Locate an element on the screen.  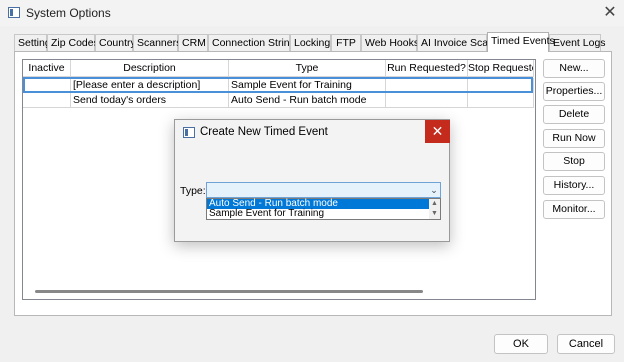
tab-scanners: Scanners is located at coordinates (157, 42).